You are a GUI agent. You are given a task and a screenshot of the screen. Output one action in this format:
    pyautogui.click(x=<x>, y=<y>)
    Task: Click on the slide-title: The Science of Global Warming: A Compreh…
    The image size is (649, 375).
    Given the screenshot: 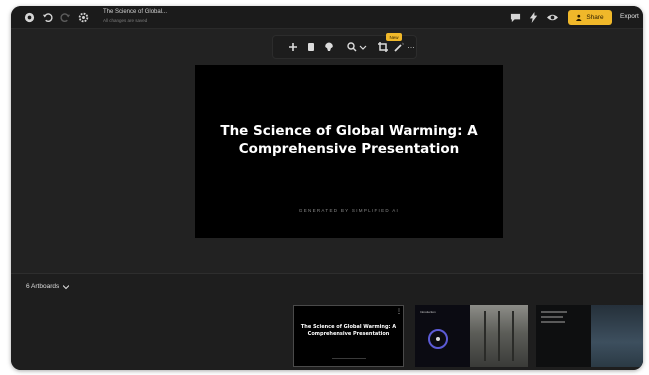 What is the action you would take?
    pyautogui.click(x=349, y=140)
    